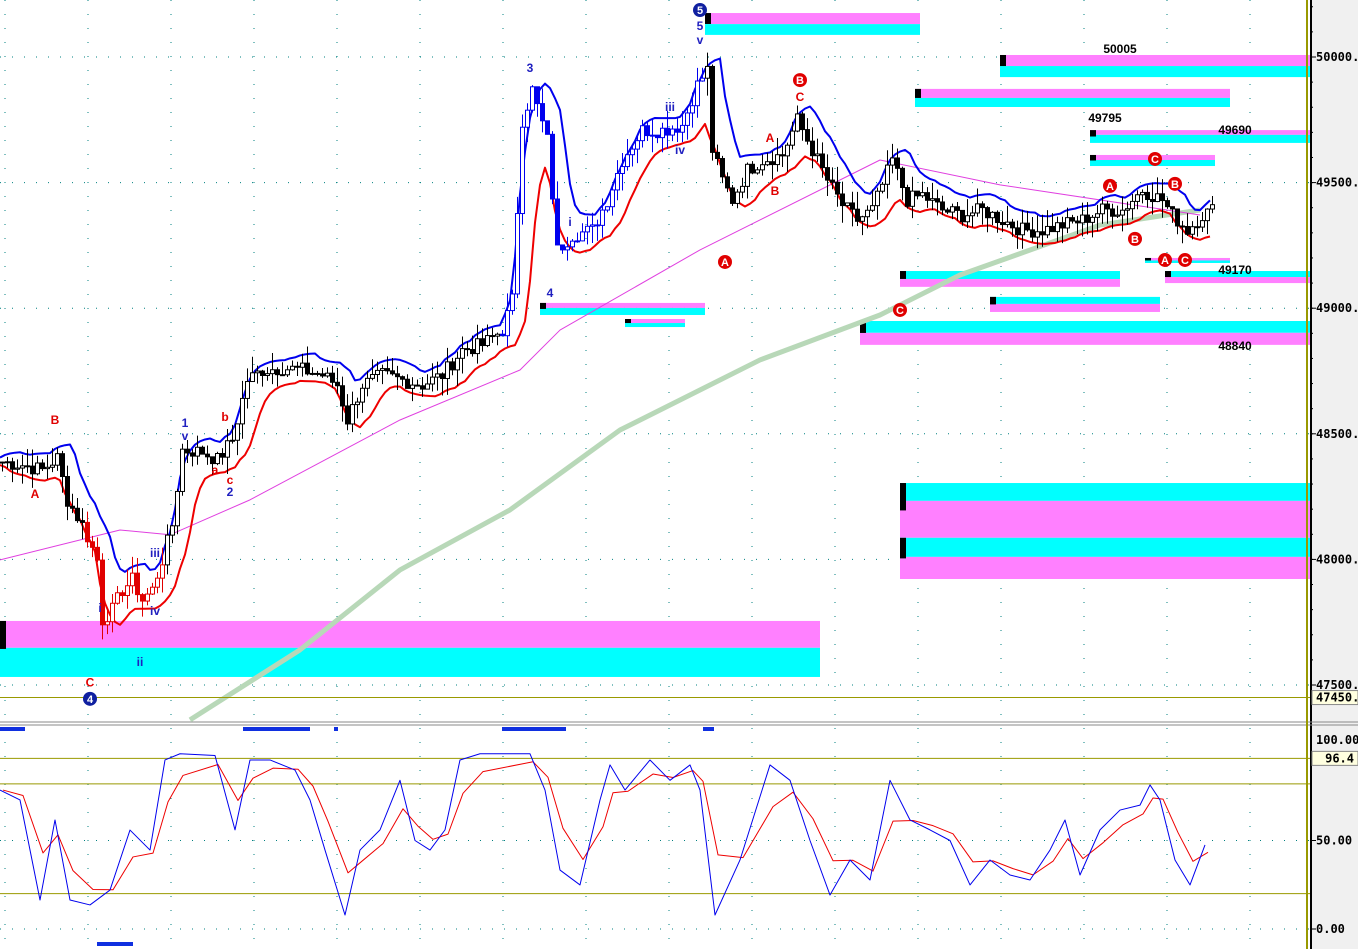 This screenshot has height=949, width=1358. I want to click on label-text: A, so click(1165, 261).